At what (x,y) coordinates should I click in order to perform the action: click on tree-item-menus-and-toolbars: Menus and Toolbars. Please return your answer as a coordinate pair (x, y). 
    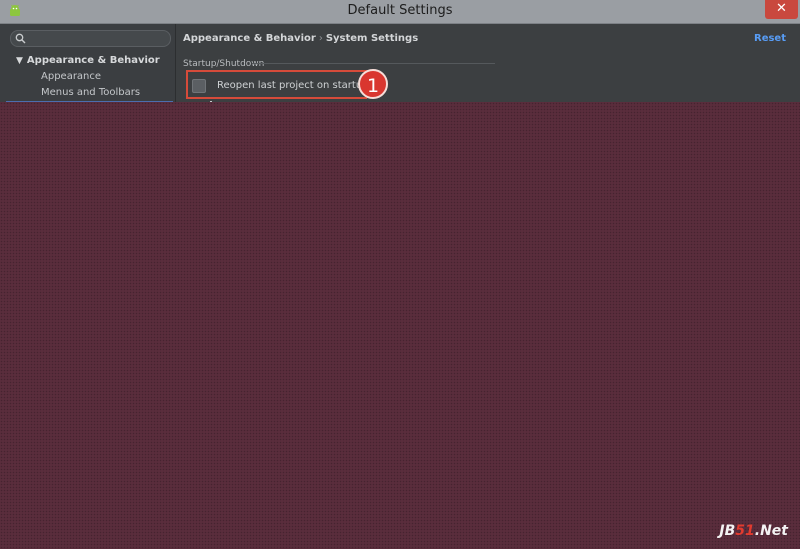
    Looking at the image, I should click on (90, 92).